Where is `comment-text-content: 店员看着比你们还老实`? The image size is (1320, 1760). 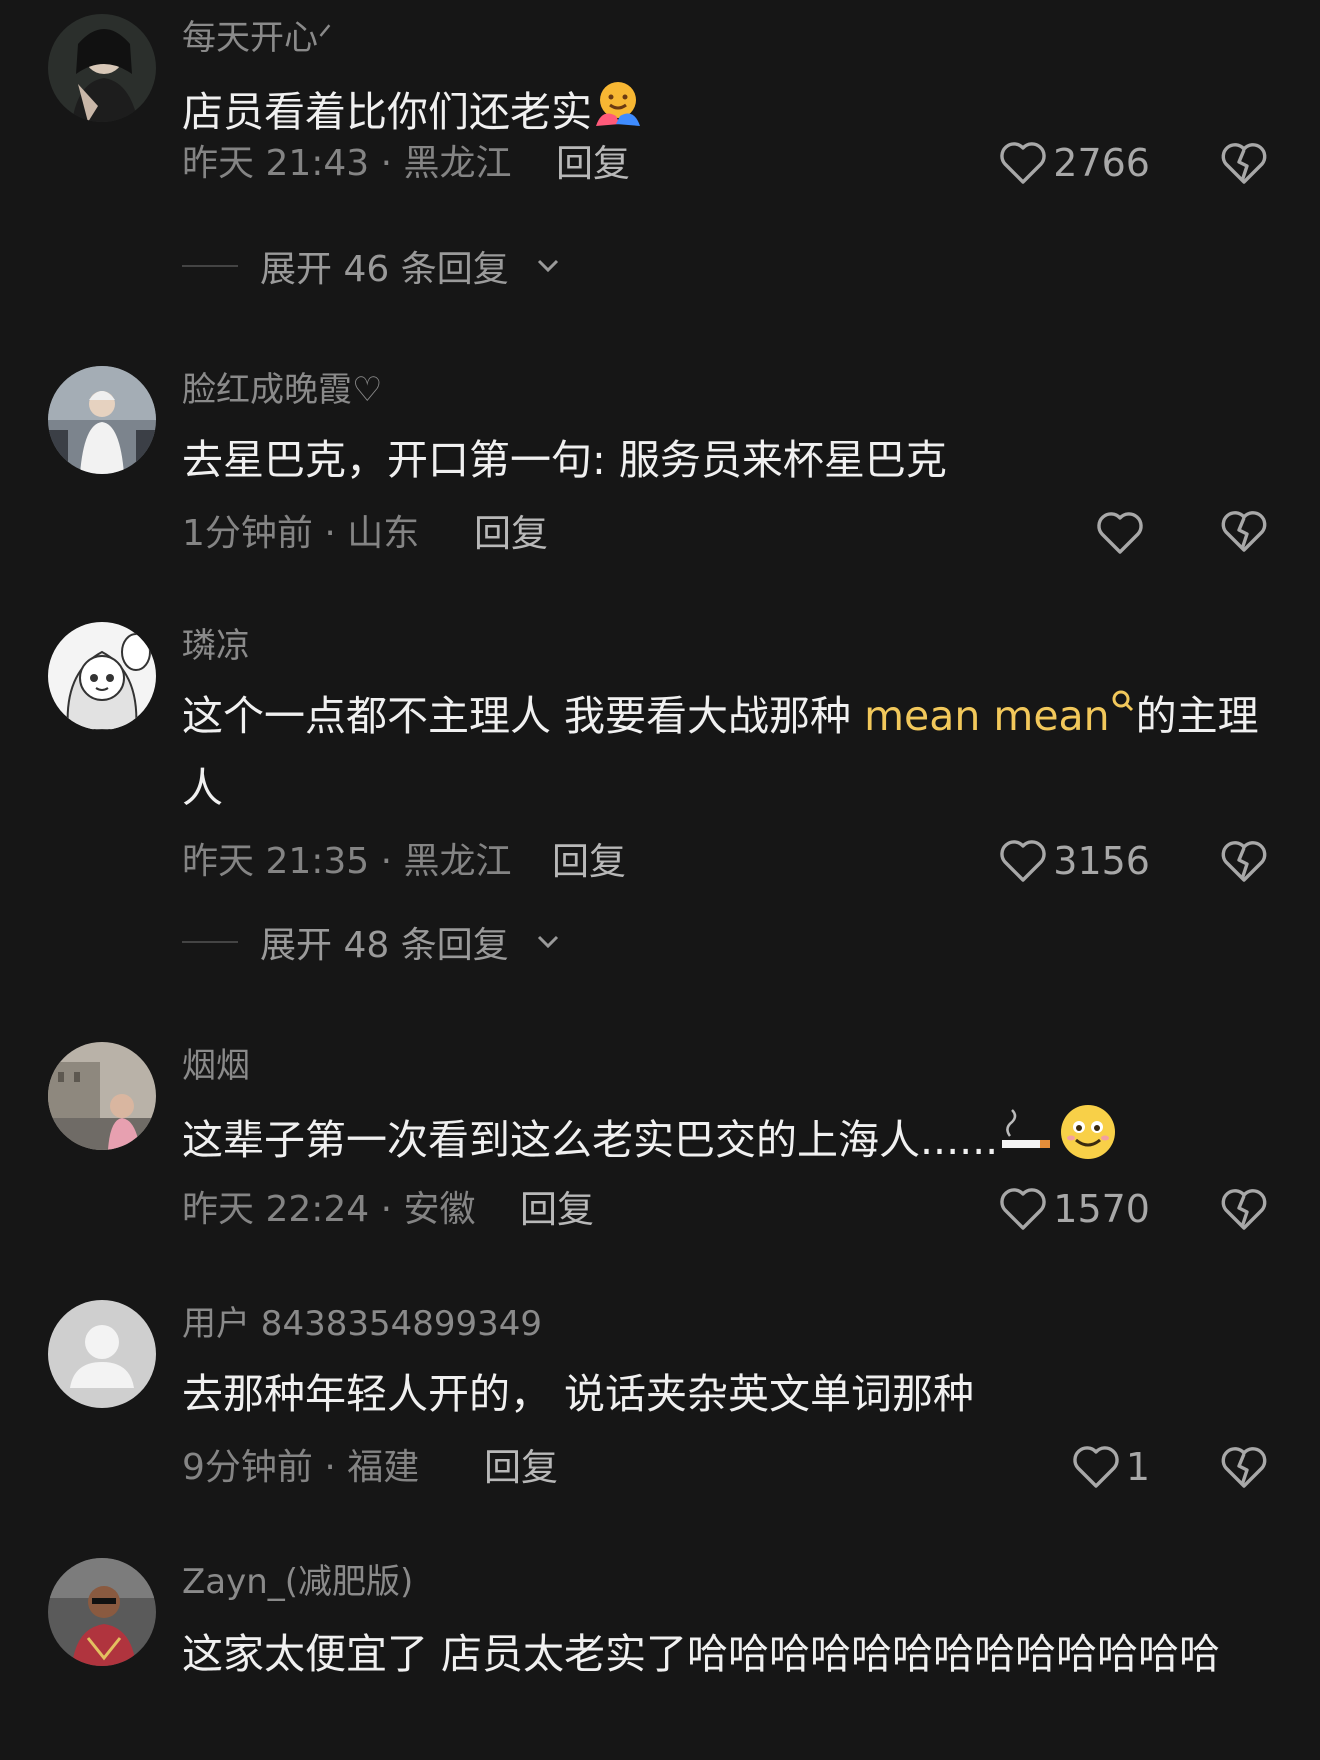 comment-text-content: 店员看着比你们还老实 is located at coordinates (387, 112).